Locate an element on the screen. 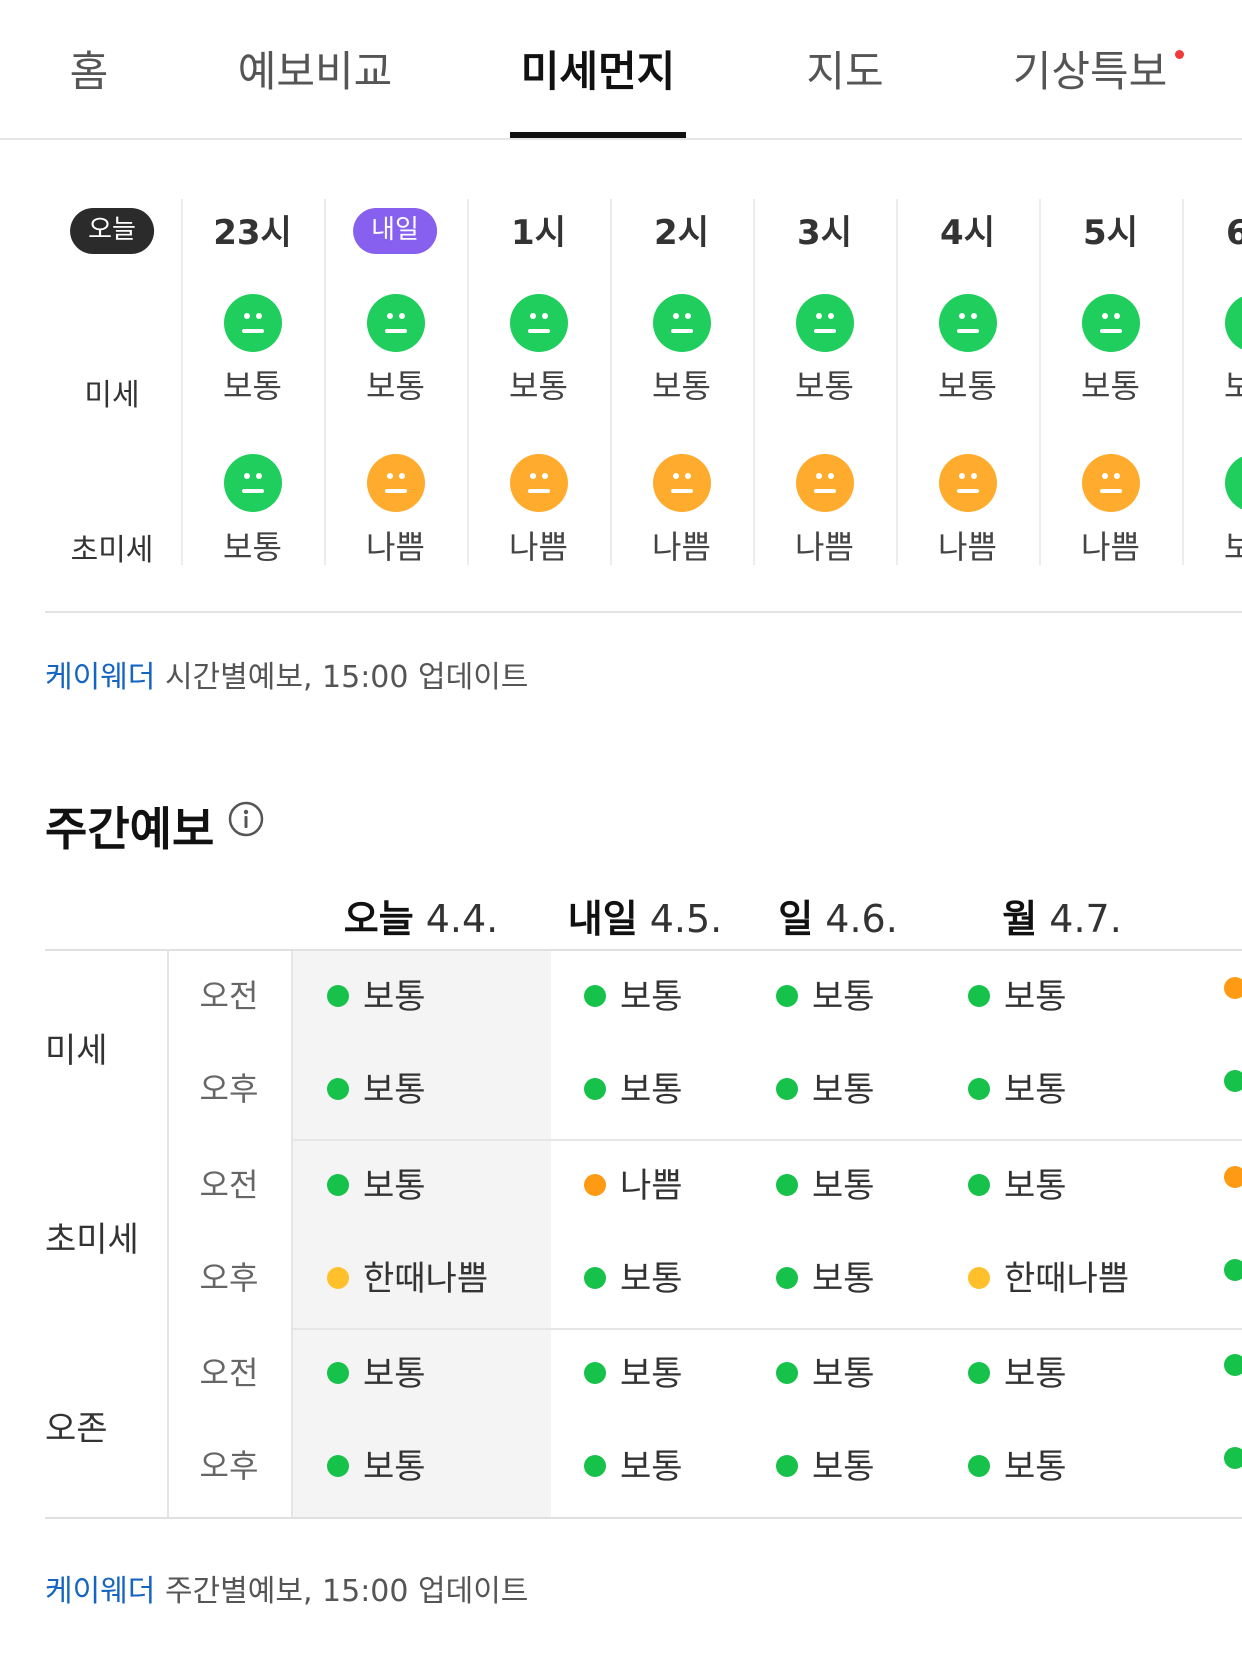 The width and height of the screenshot is (1242, 1655). forecast-cell: 나쁨 is located at coordinates (633, 1182).